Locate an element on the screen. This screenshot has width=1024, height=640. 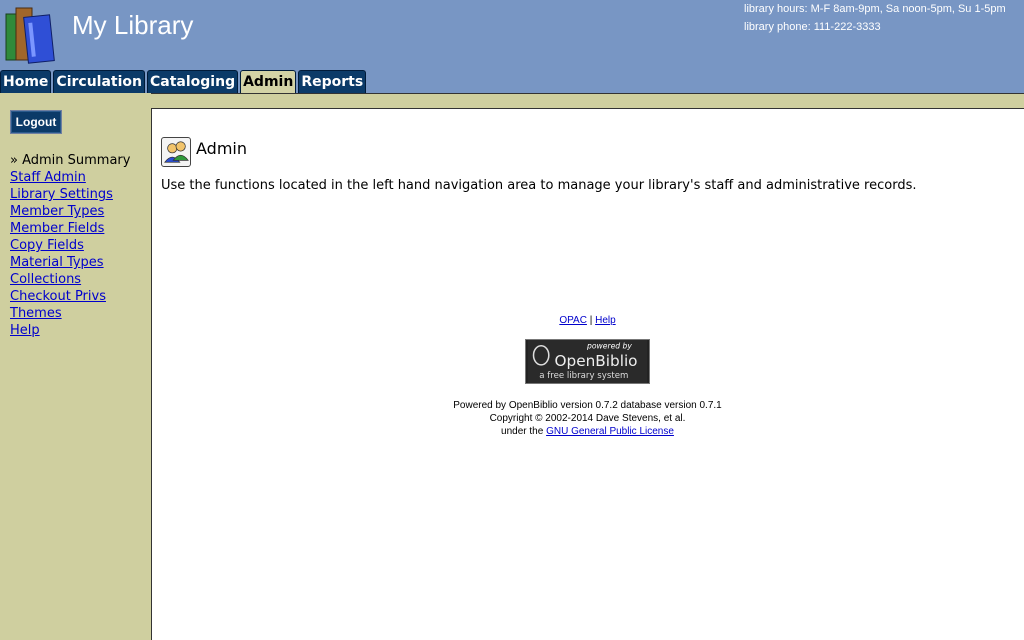
library-phone: library phone: 111-222-3333 is located at coordinates (812, 27).